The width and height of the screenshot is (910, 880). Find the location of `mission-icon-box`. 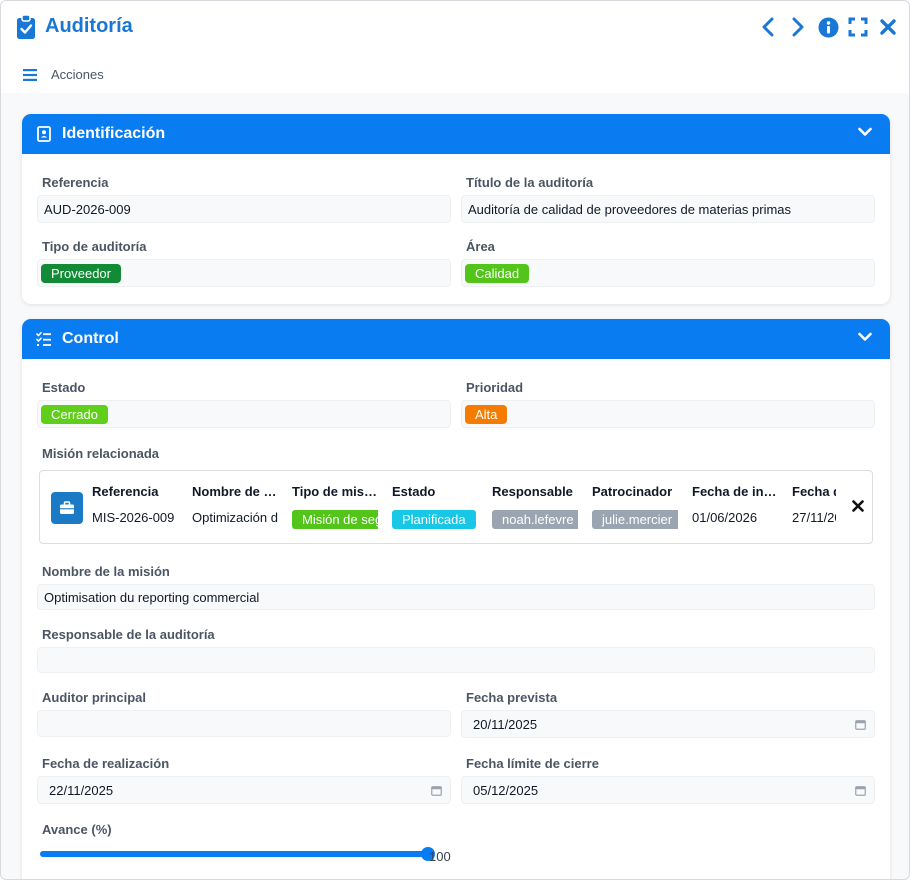

mission-icon-box is located at coordinates (67, 508).